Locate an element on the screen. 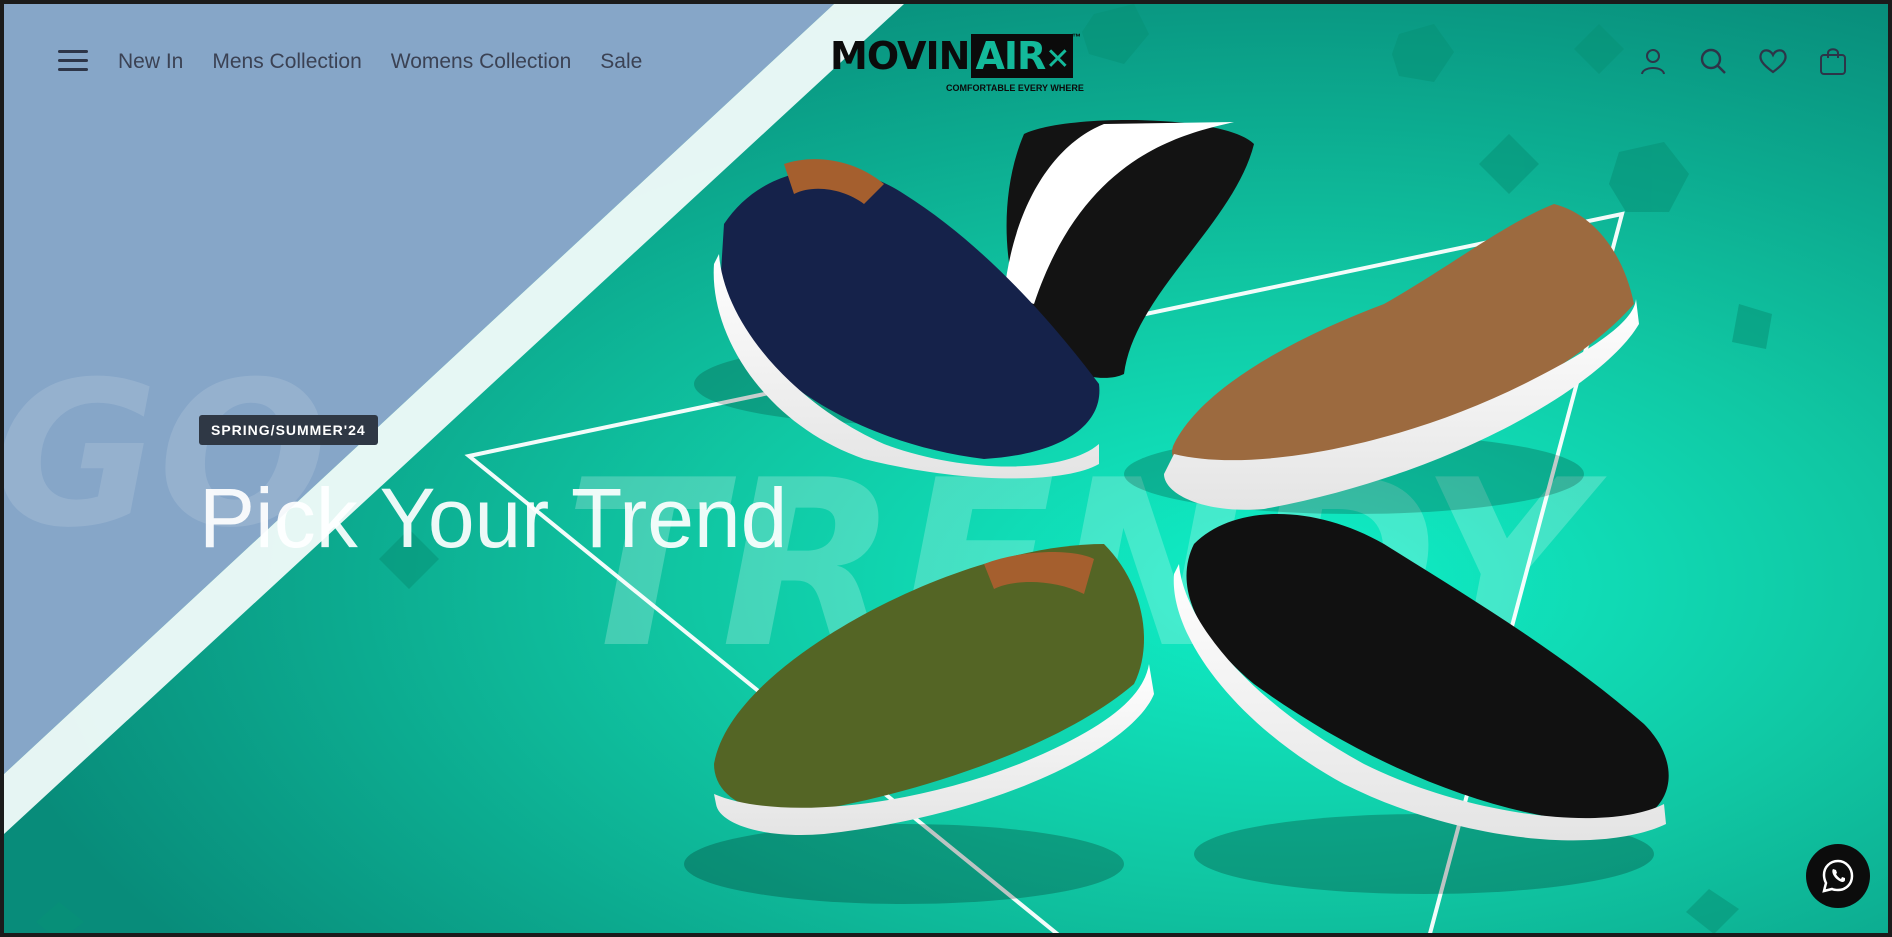 This screenshot has height=937, width=1892. header-icons is located at coordinates (1743, 61).